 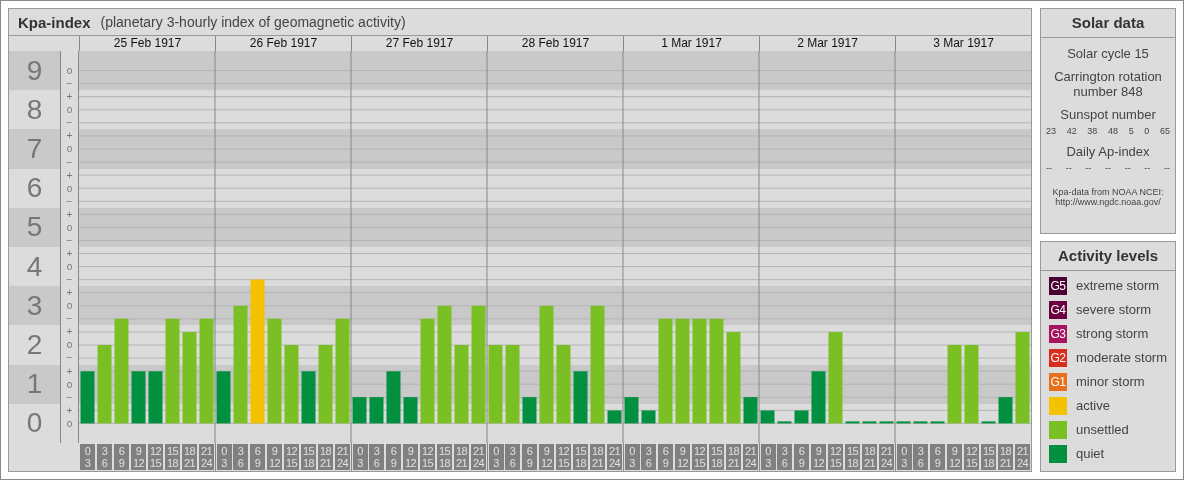 What do you see at coordinates (1058, 381) in the screenshot?
I see `legend-swatch: G1` at bounding box center [1058, 381].